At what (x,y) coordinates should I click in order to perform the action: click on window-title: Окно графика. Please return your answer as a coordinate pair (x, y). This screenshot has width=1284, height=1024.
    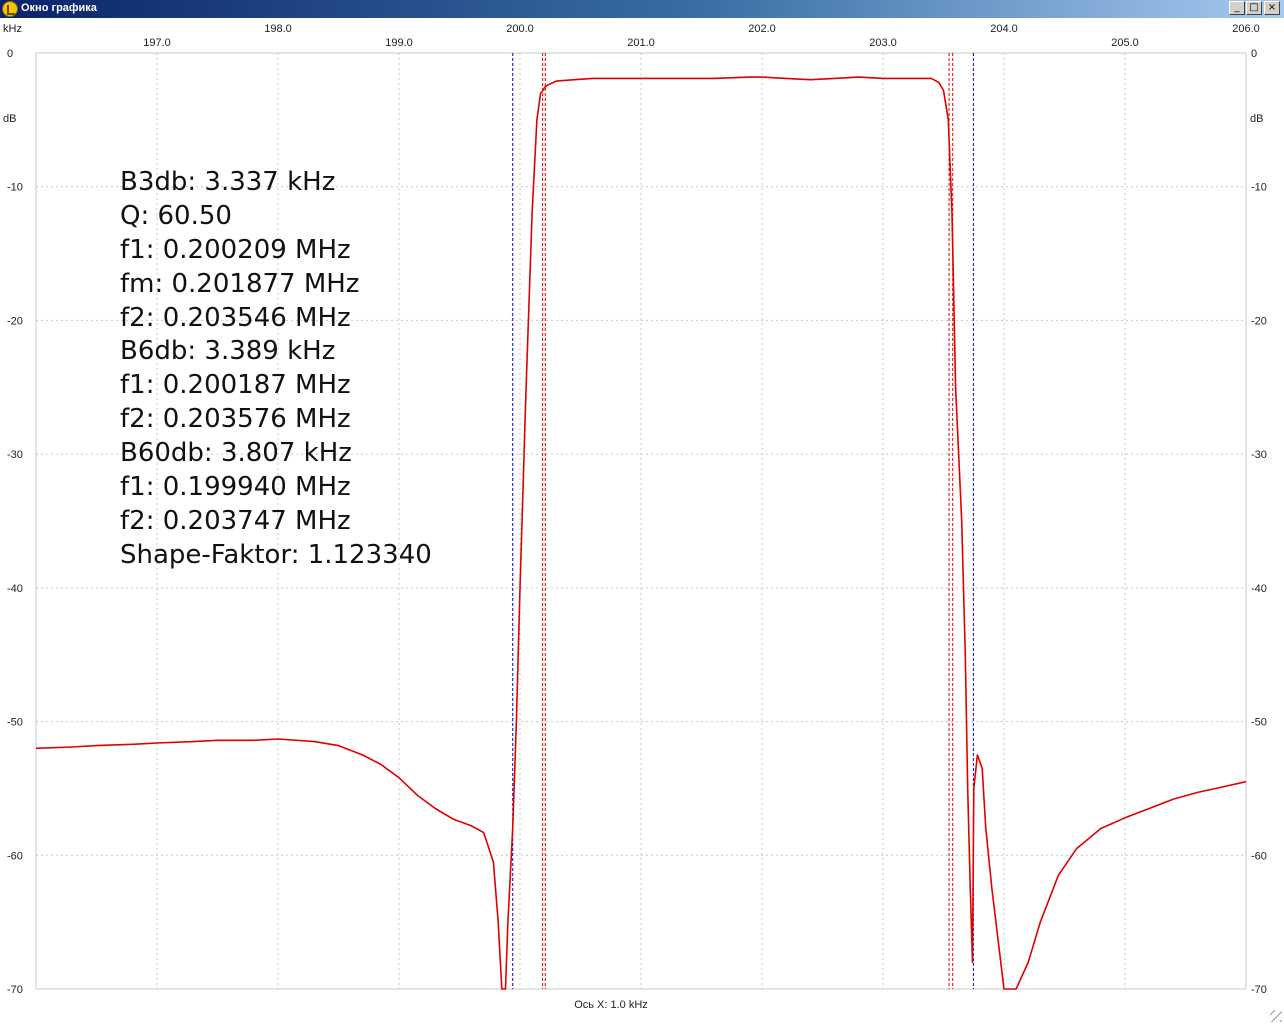
    Looking at the image, I should click on (59, 8).